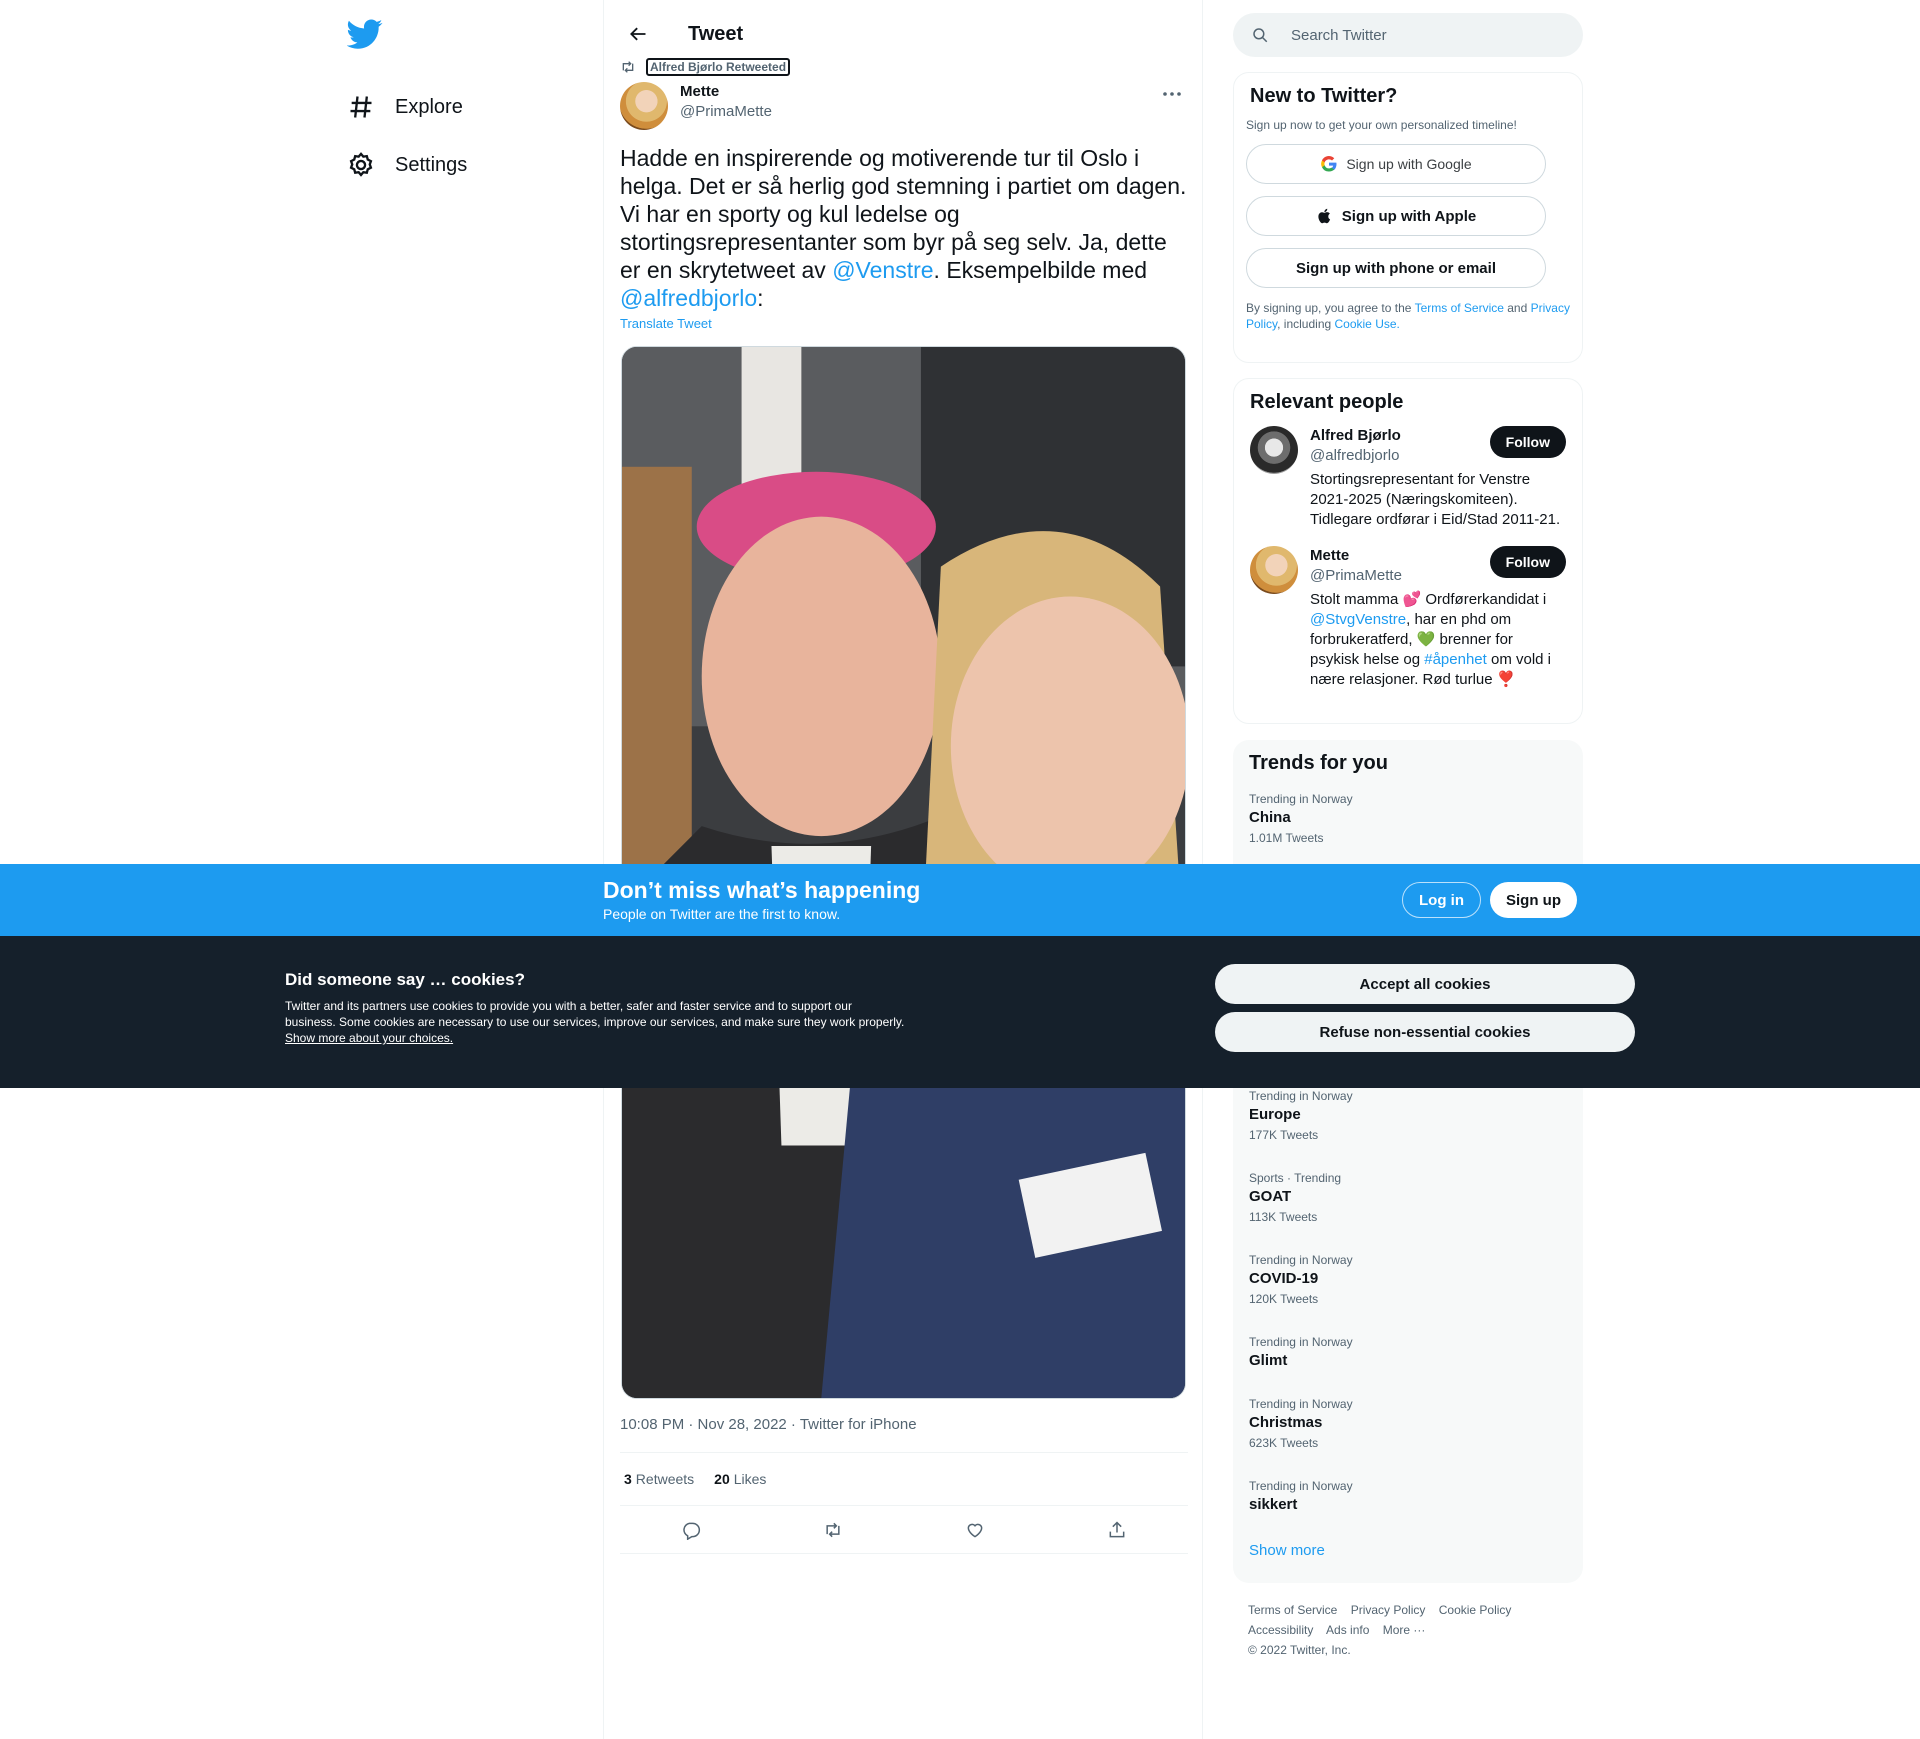  What do you see at coordinates (1295, 1178) in the screenshot?
I see `trend-context: Sports · Trending` at bounding box center [1295, 1178].